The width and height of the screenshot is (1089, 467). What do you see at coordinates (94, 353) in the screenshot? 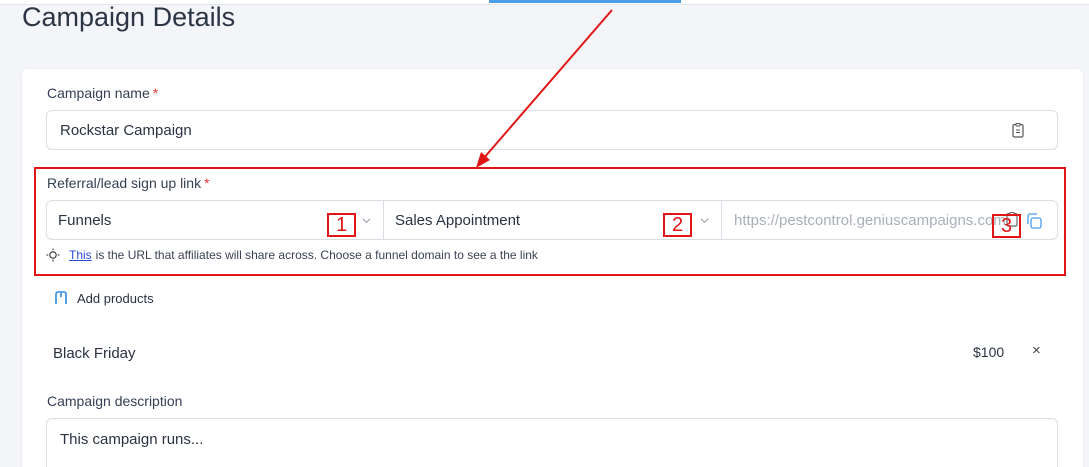
I see `product-name: Black Friday` at bounding box center [94, 353].